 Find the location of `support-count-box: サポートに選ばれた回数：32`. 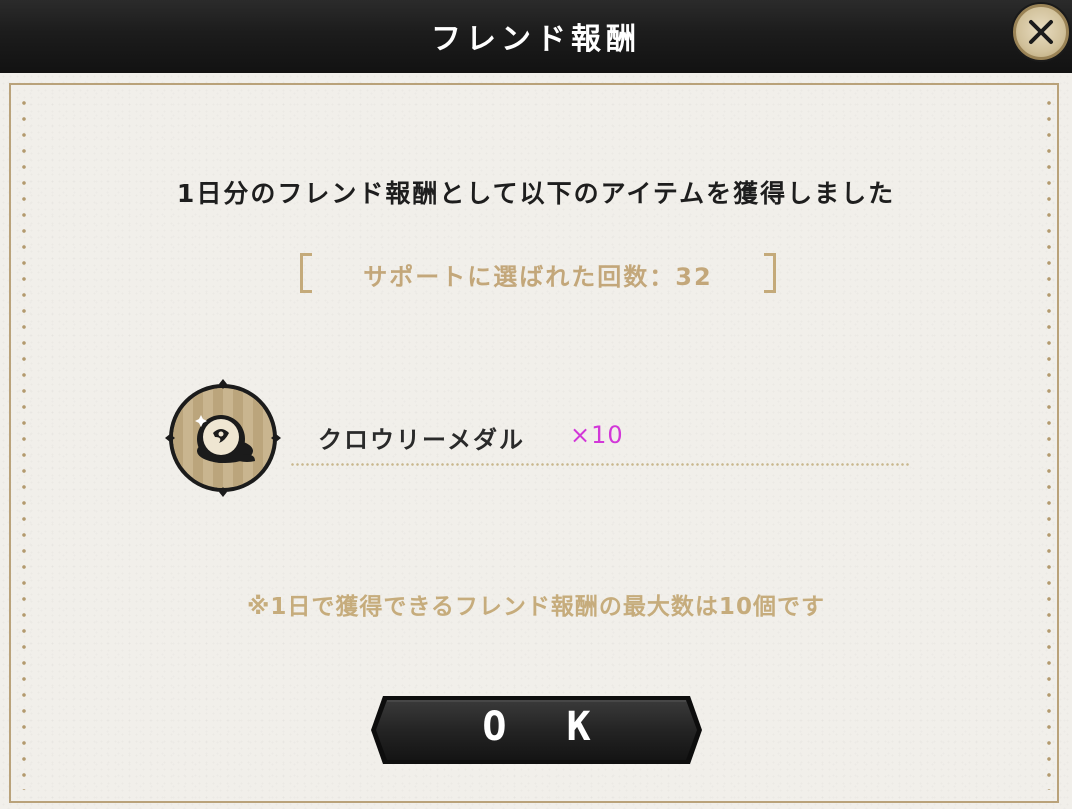

support-count-box: サポートに選ばれた回数：32 is located at coordinates (538, 275).